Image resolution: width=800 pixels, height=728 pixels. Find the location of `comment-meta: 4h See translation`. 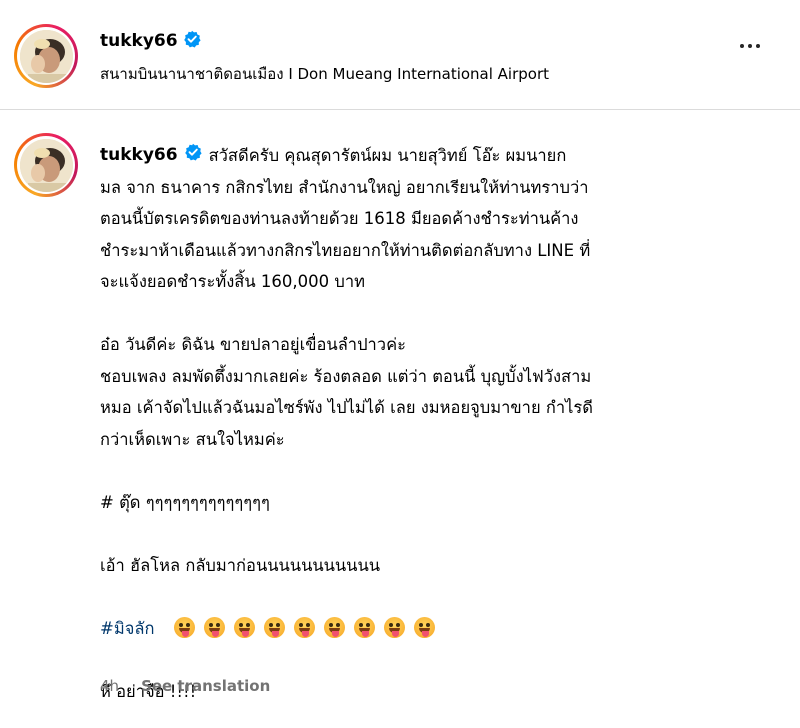

comment-meta: 4h See translation is located at coordinates (185, 686).